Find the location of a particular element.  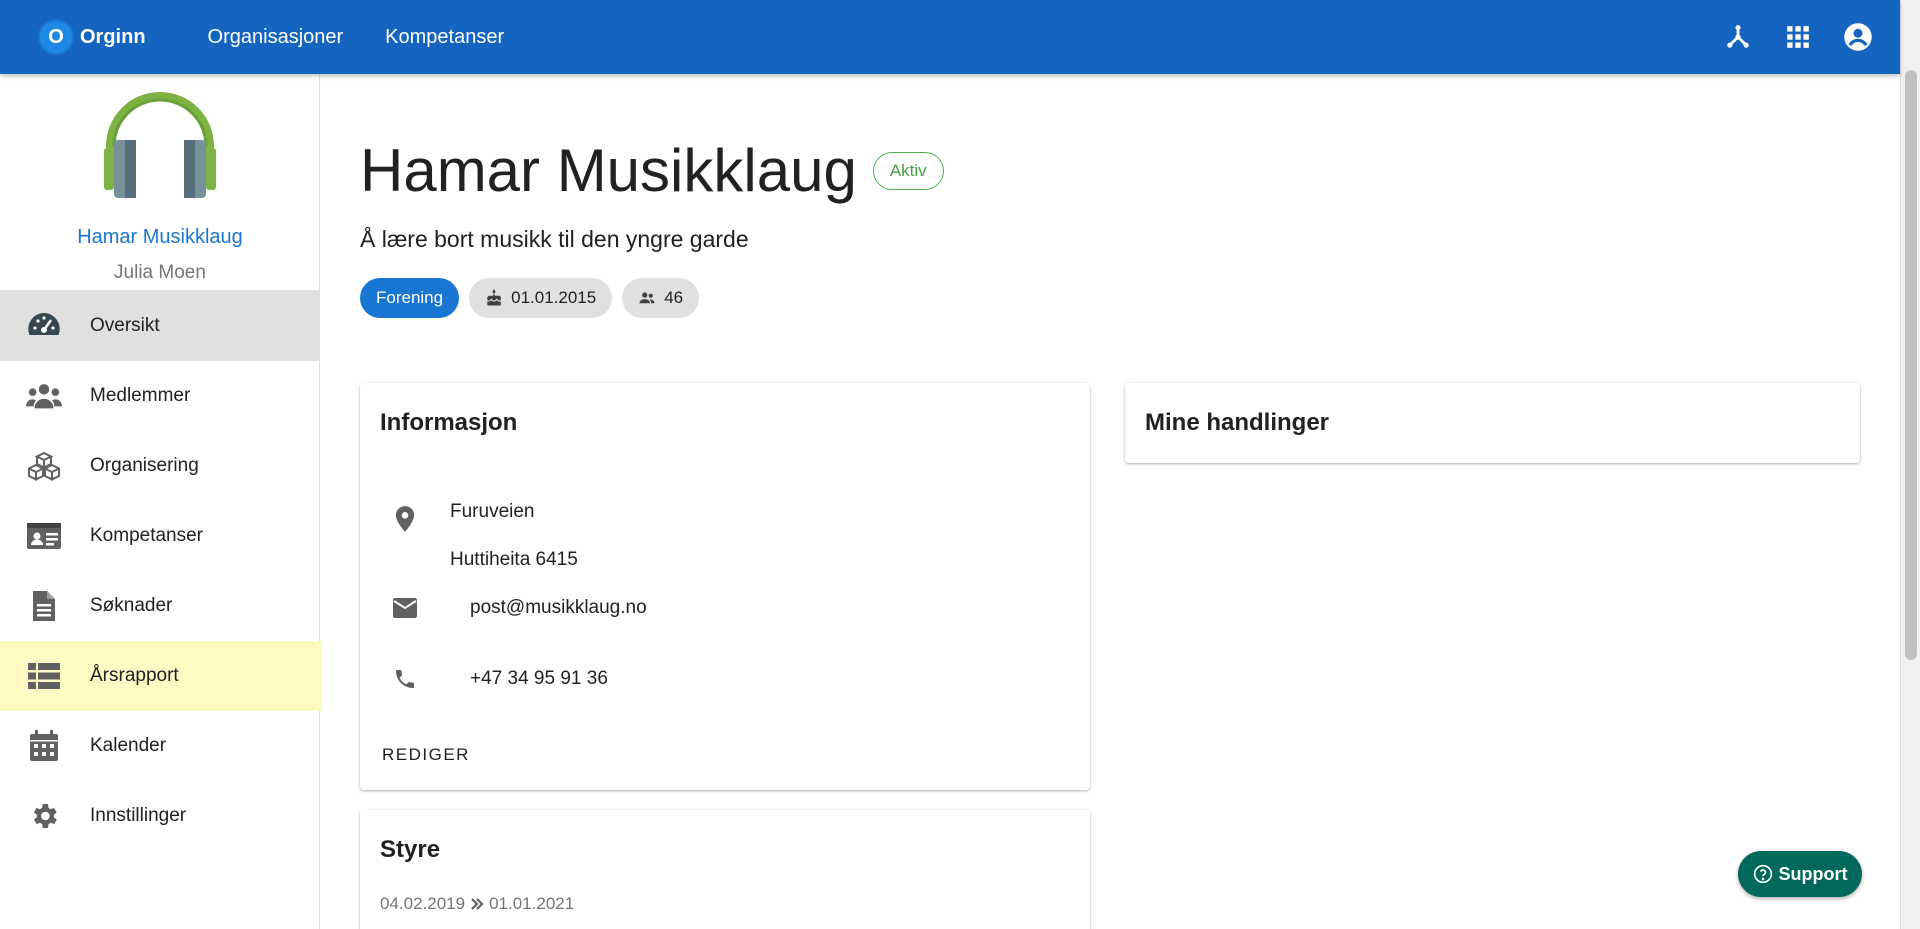

list-icon is located at coordinates (44, 676).